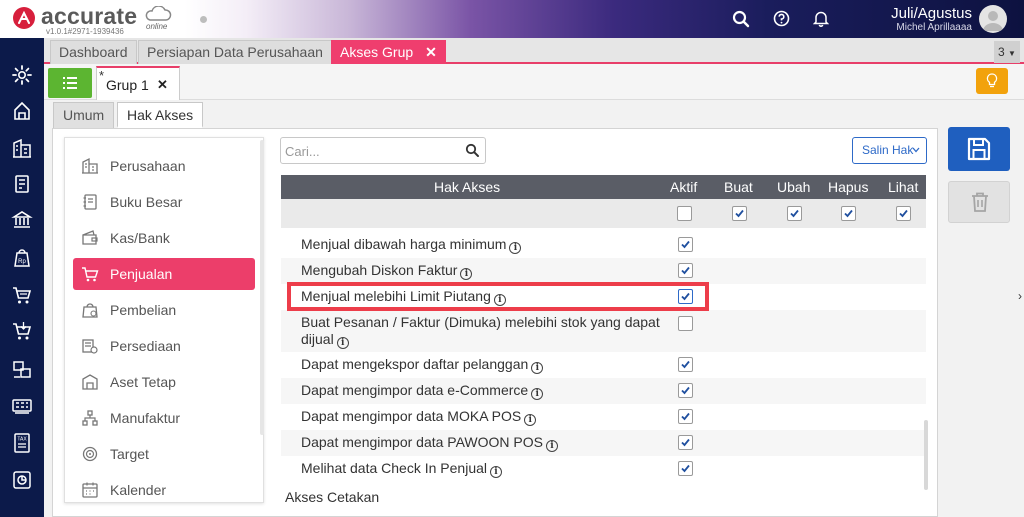 The width and height of the screenshot is (1024, 517). What do you see at coordinates (164, 274) in the screenshot?
I see `menu-item-penjualan: Penjualan` at bounding box center [164, 274].